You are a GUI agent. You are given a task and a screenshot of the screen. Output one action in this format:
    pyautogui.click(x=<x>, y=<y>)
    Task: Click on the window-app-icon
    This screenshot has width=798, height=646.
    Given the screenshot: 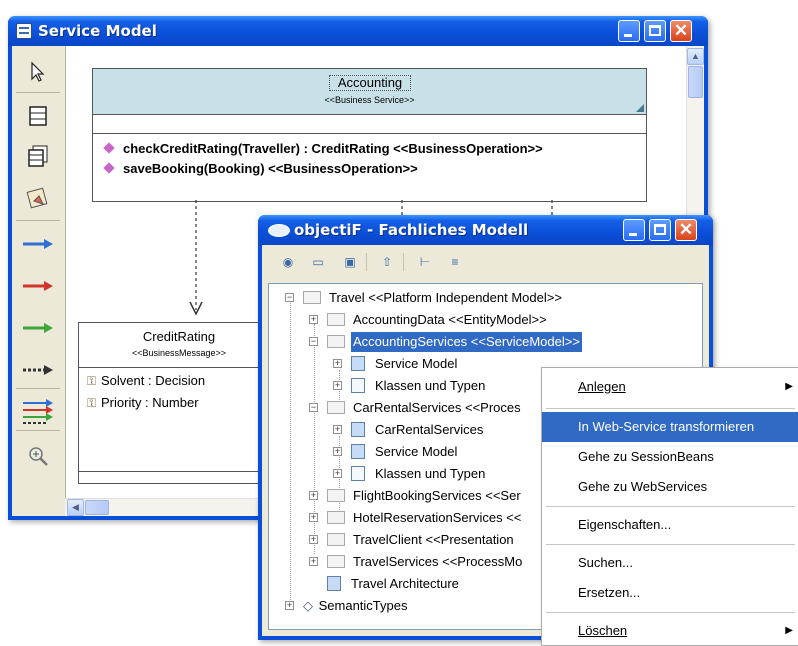 What is the action you would take?
    pyautogui.click(x=24, y=31)
    